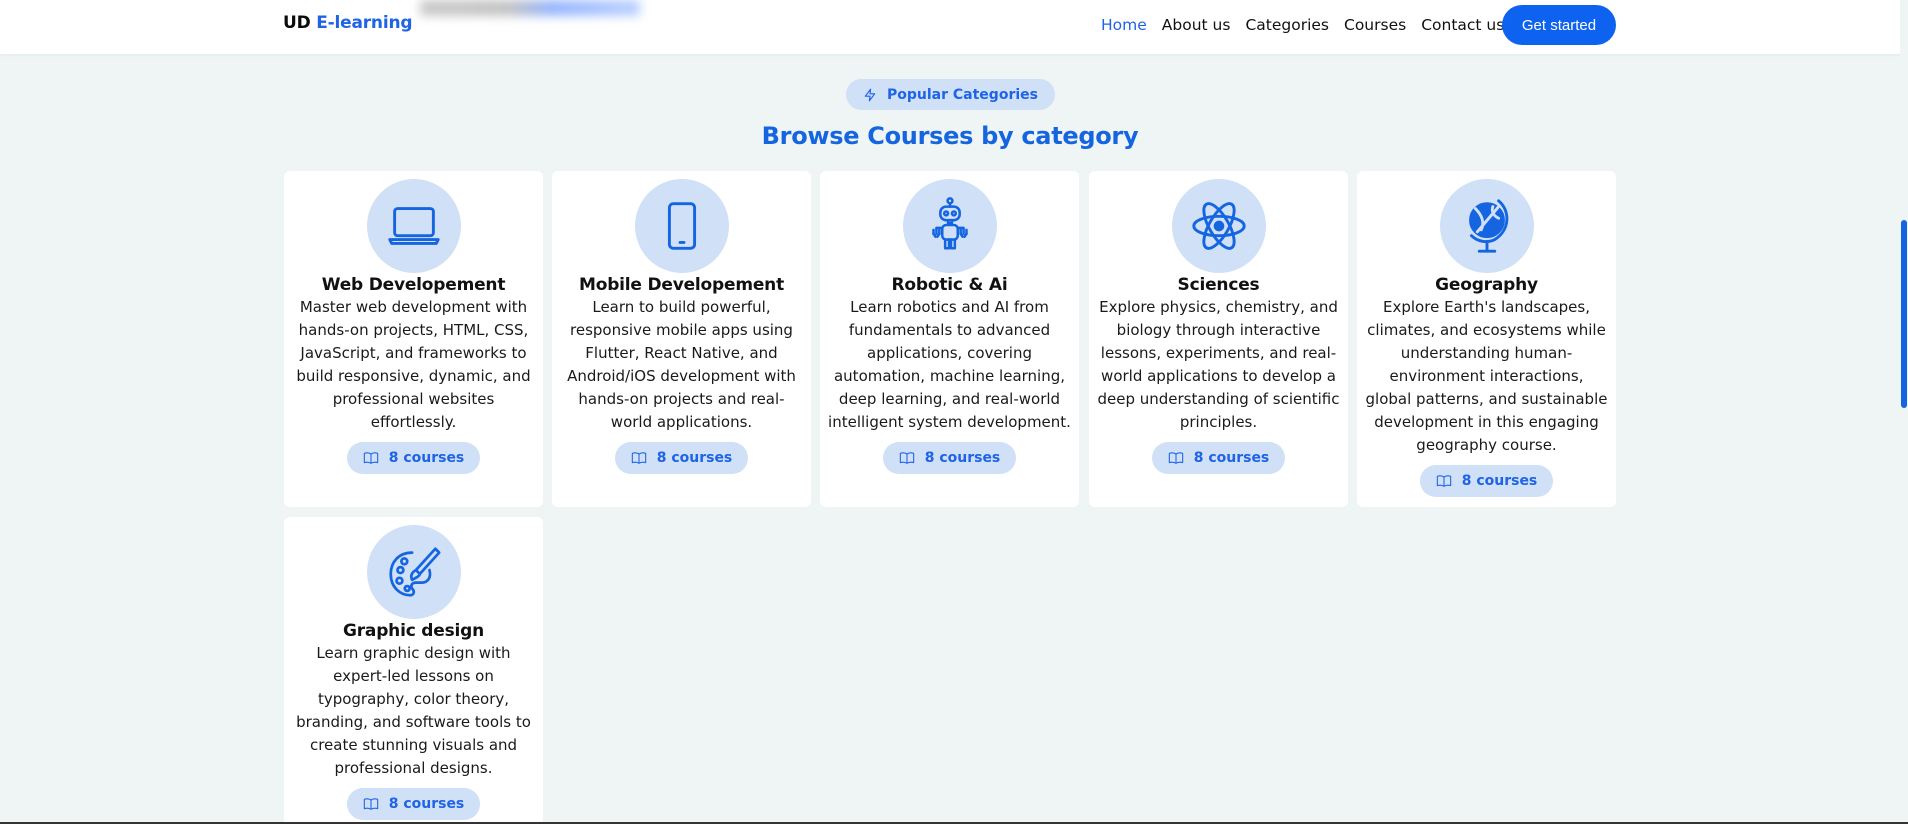  I want to click on logo-e-learning: E-learning, so click(364, 23).